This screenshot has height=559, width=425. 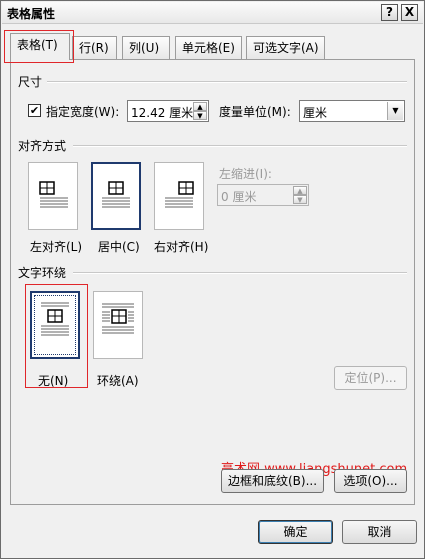 What do you see at coordinates (389, 12) in the screenshot?
I see `help-button: ?` at bounding box center [389, 12].